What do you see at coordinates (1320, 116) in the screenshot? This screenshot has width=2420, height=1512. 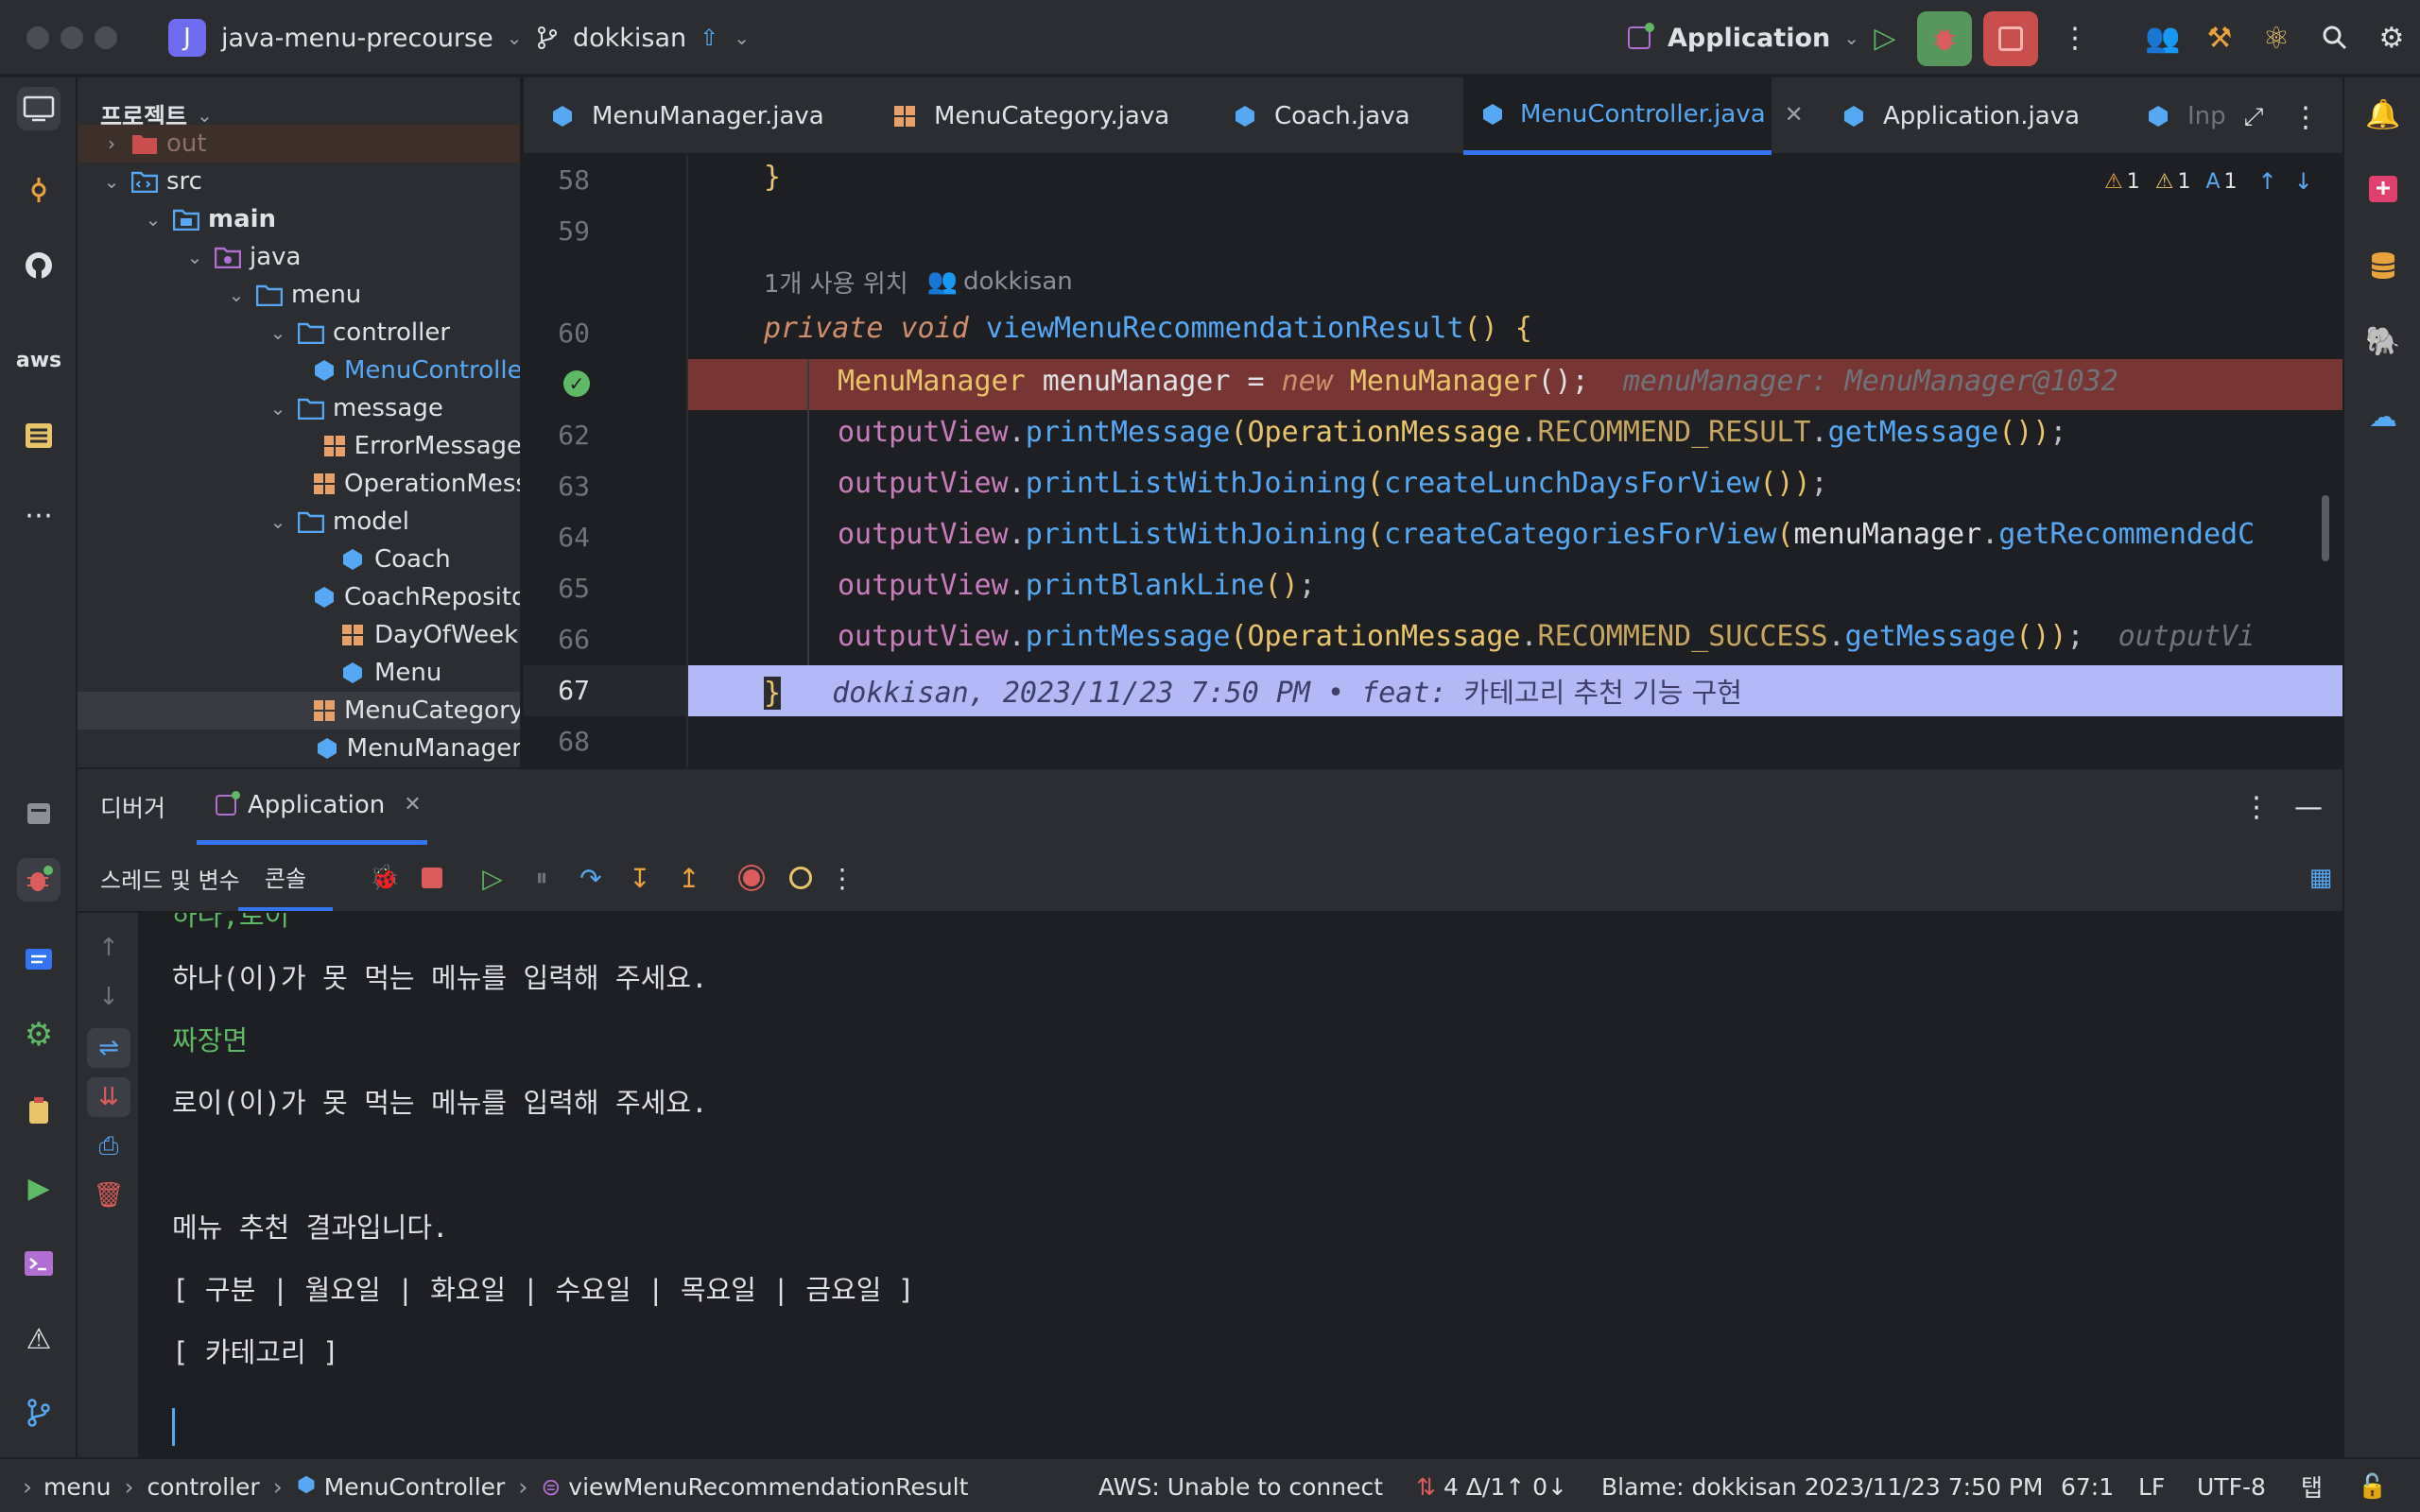 I see `tab-coach: Coach.java` at bounding box center [1320, 116].